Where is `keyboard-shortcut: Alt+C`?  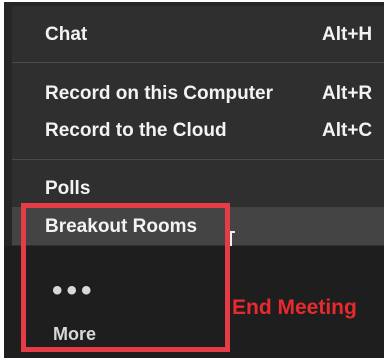 keyboard-shortcut: Alt+C is located at coordinates (347, 130).